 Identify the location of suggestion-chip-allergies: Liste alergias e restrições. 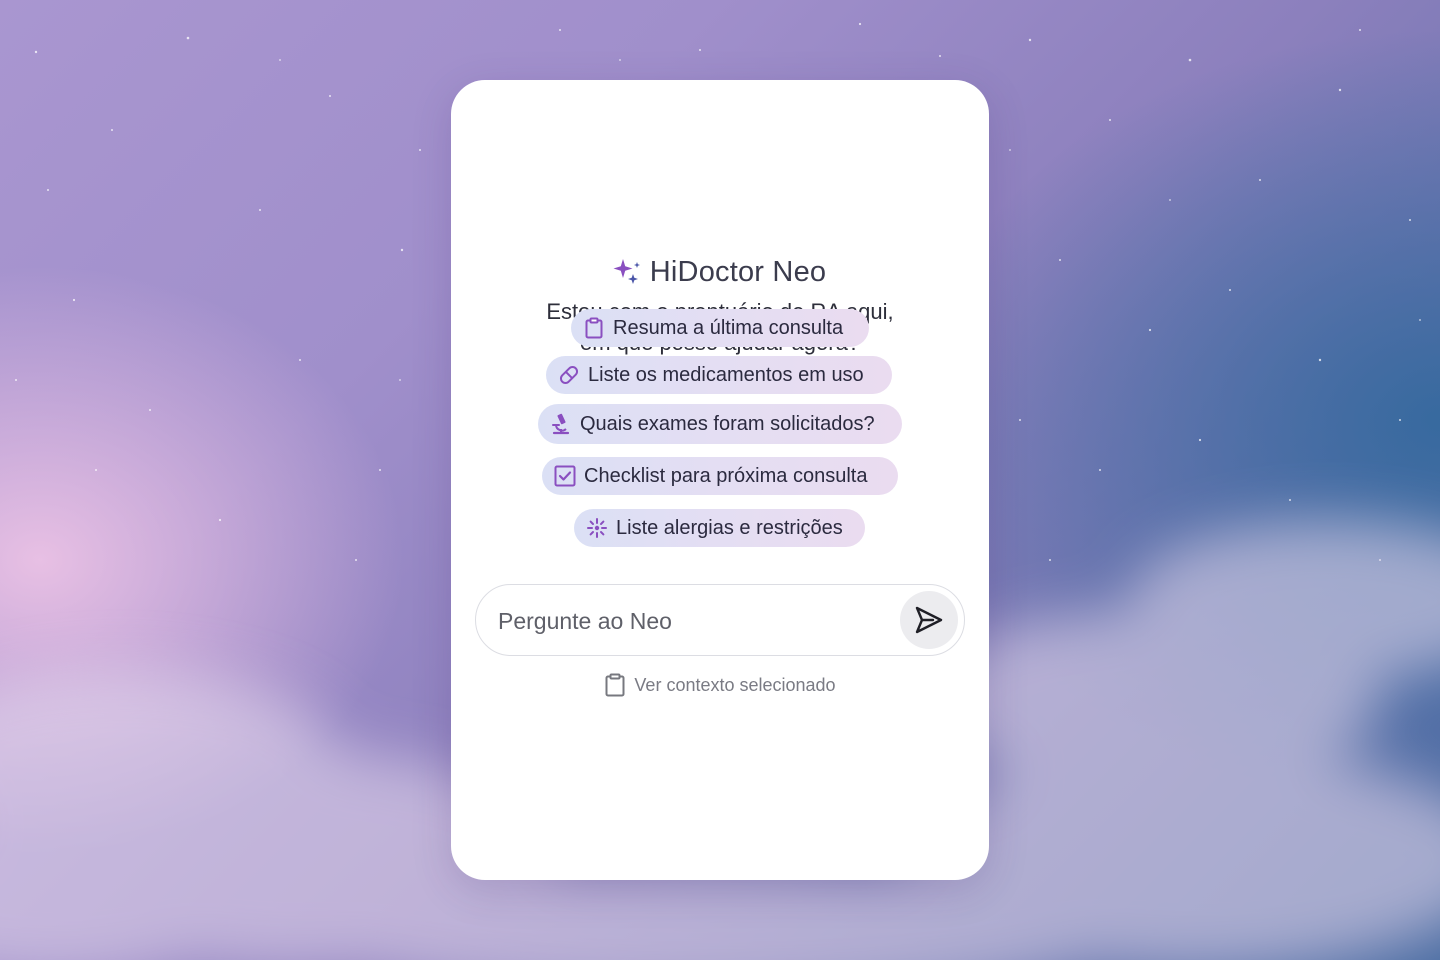
(719, 528).